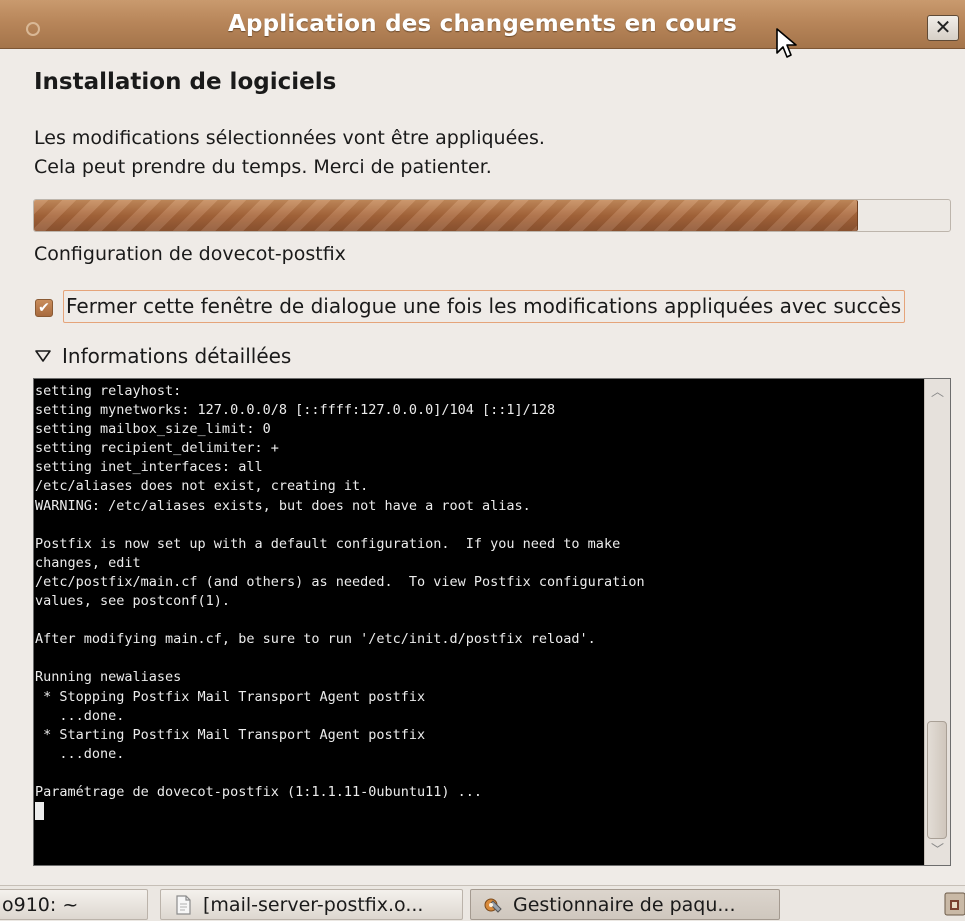  What do you see at coordinates (190, 254) in the screenshot?
I see `status-text: Configuration de dovecot-postfix` at bounding box center [190, 254].